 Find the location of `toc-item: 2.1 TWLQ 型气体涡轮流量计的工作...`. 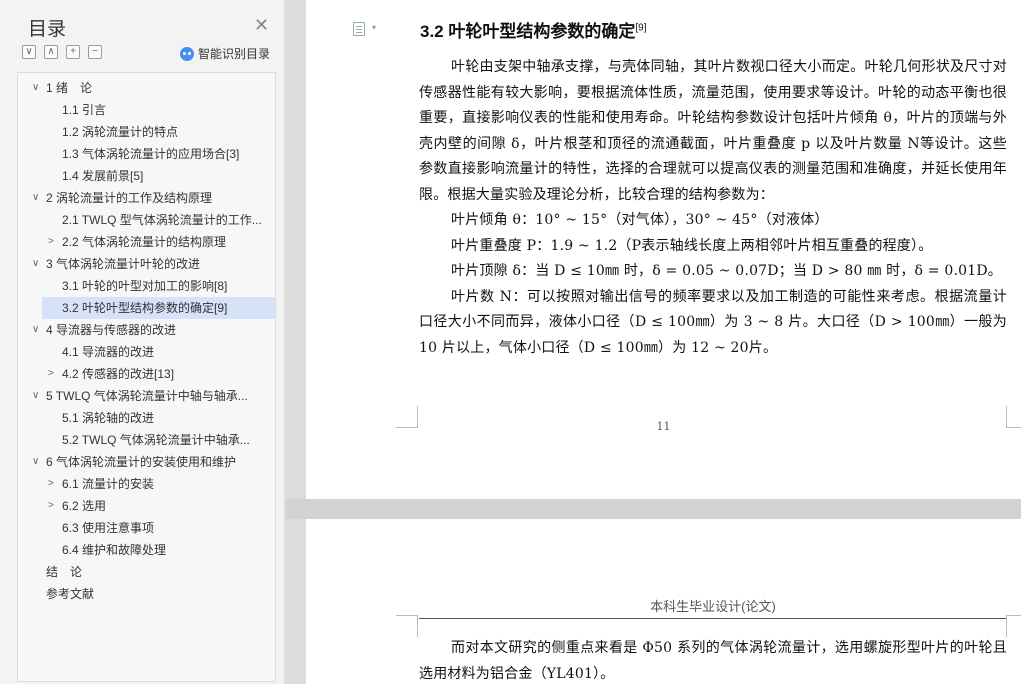

toc-item: 2.1 TWLQ 型气体涡轮流量计的工作... is located at coordinates (146, 220).